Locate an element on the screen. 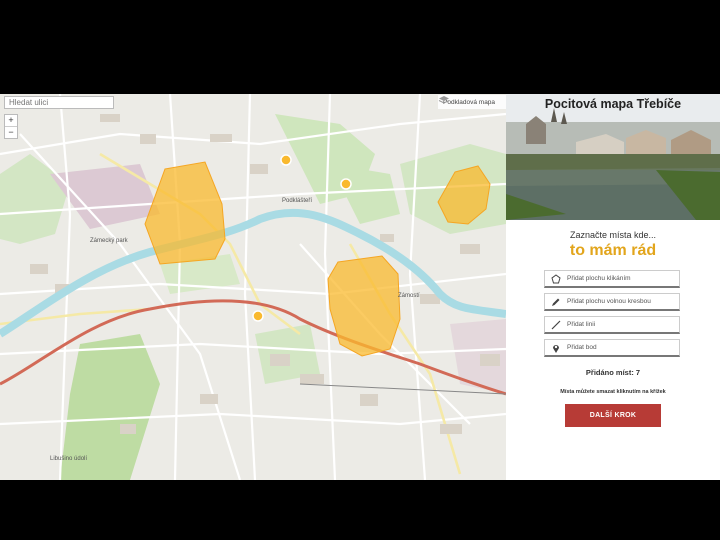 Image resolution: width=720 pixels, height=540 pixels. base-layer-switch: Podkladová mapa is located at coordinates (472, 102).